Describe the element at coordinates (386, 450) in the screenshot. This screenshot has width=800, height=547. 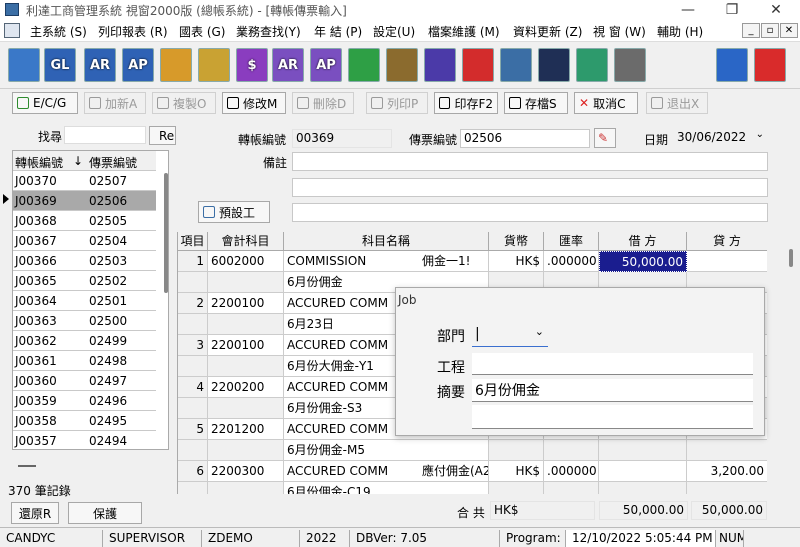
I see `grid-cell-desc: 6月份佣金-M5` at that location.